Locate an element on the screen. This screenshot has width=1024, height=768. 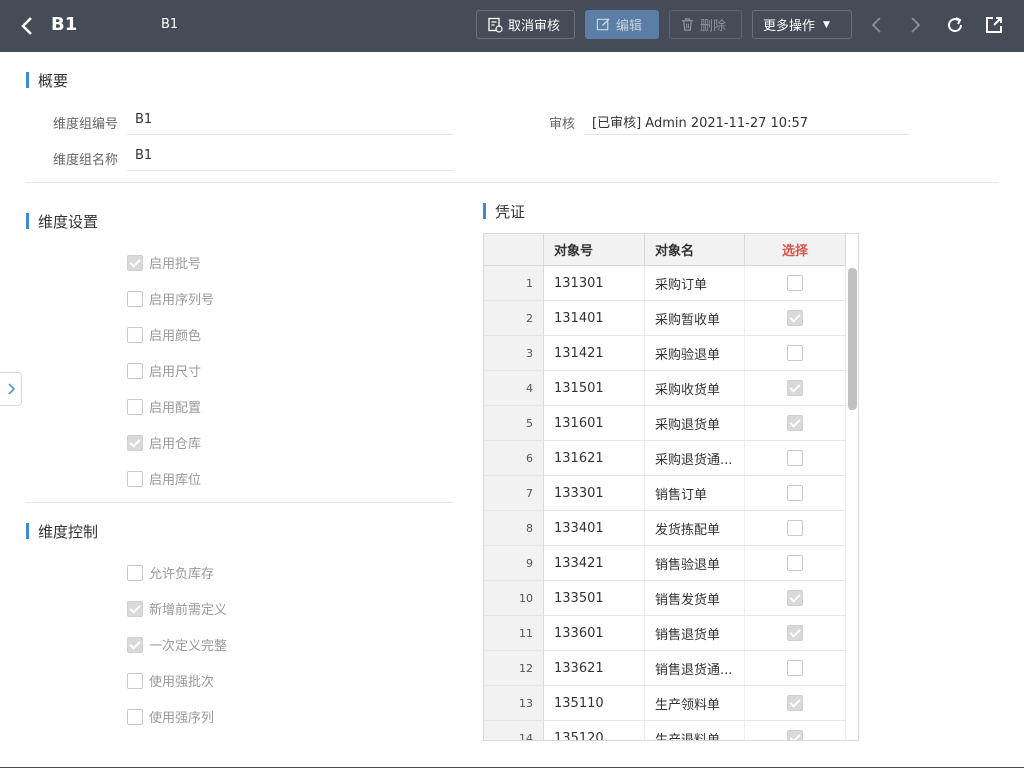
table-row: 14 135120 生产退料单 is located at coordinates (665, 730).